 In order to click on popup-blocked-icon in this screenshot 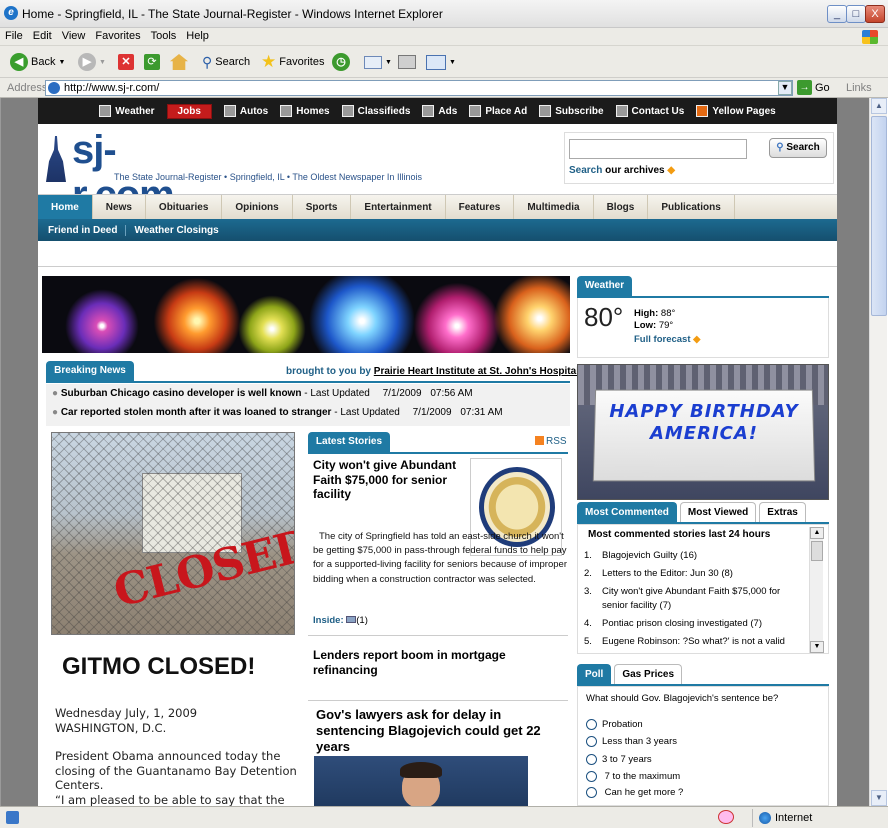, I will do `click(726, 817)`.